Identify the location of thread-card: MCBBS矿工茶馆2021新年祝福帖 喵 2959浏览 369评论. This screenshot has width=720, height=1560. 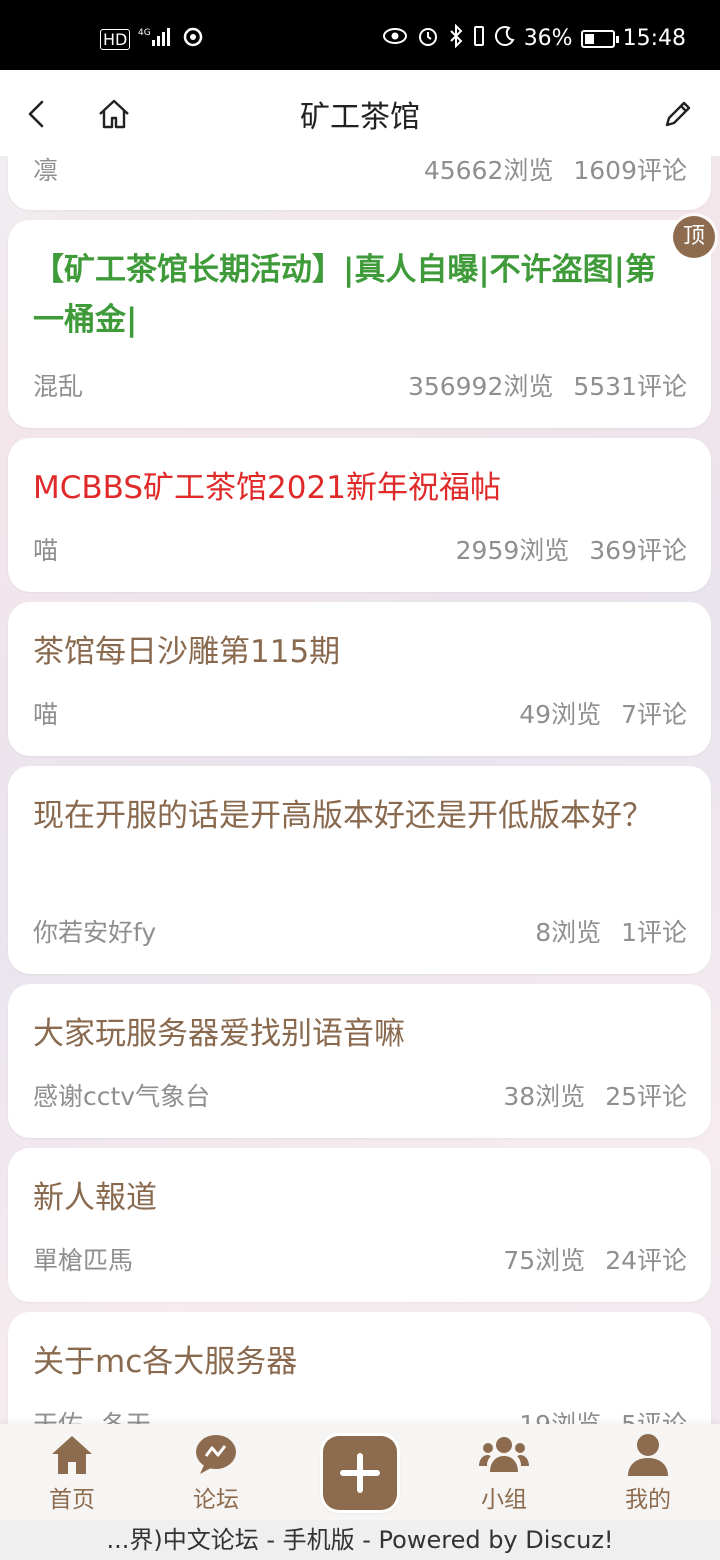
(359, 515).